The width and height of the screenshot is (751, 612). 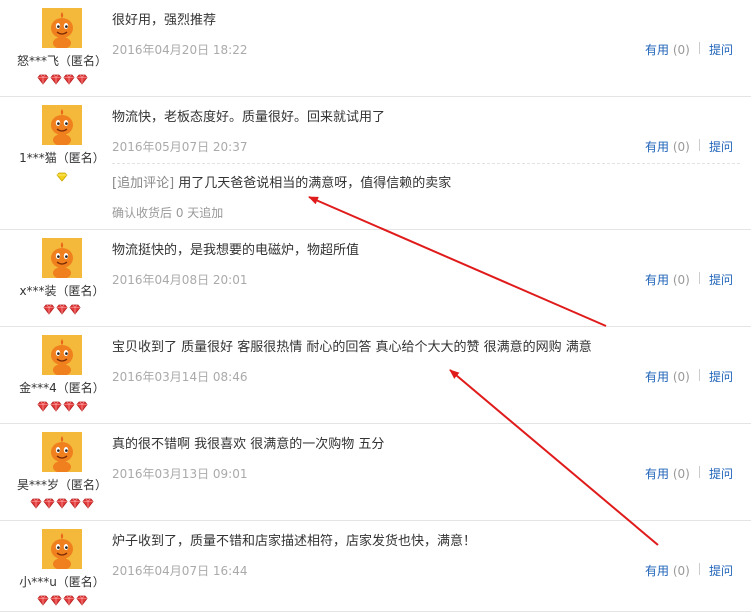 I want to click on reviewer-name: 昊***岁（匿名）, so click(x=61, y=485).